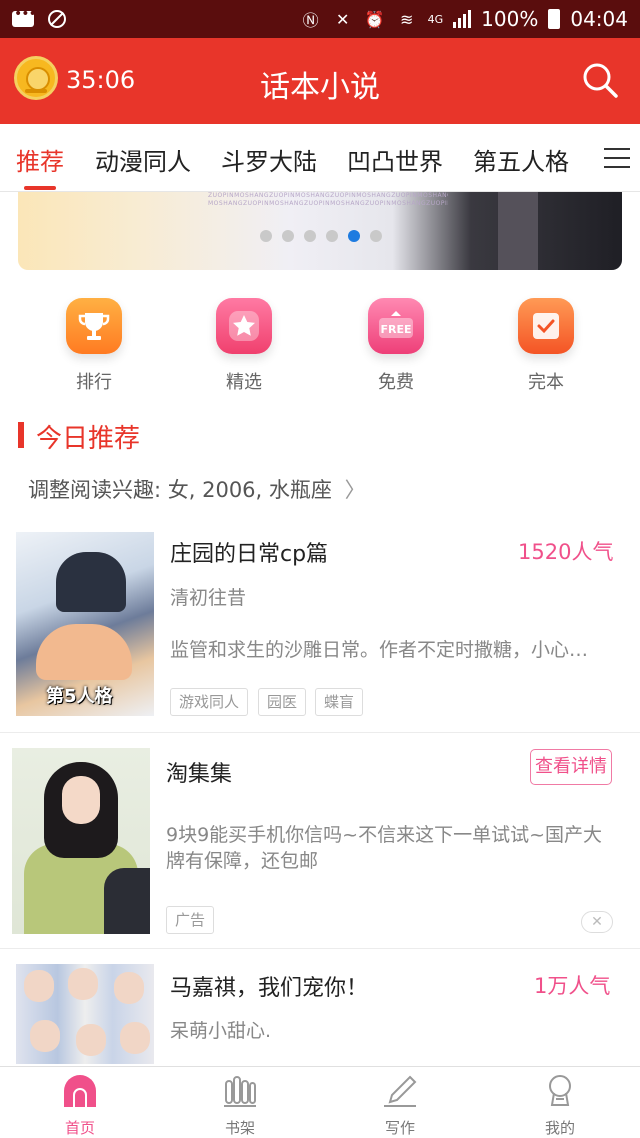 This screenshot has height=1138, width=640. I want to click on cover-figure, so click(91, 582).